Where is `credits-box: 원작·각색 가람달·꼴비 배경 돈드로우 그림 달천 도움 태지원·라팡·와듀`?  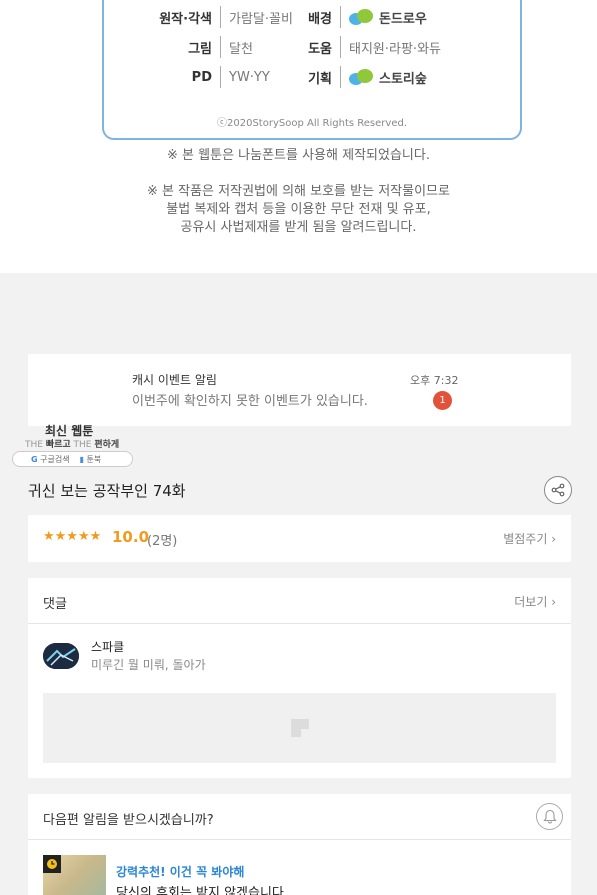
credits-box: 원작·각색 가람달·꼴비 배경 돈드로우 그림 달천 도움 태지원·라팡·와듀 is located at coordinates (312, 70).